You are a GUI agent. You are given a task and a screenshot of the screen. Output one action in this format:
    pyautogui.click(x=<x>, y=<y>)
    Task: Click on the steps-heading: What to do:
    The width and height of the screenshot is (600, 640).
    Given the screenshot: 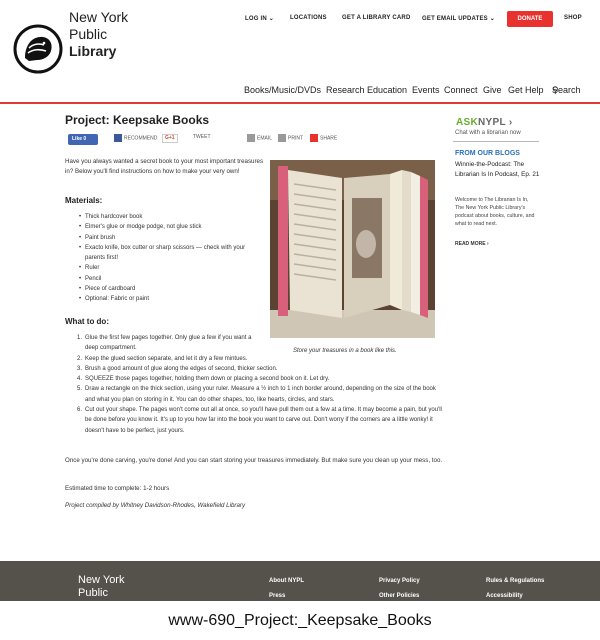 What is the action you would take?
    pyautogui.click(x=87, y=321)
    